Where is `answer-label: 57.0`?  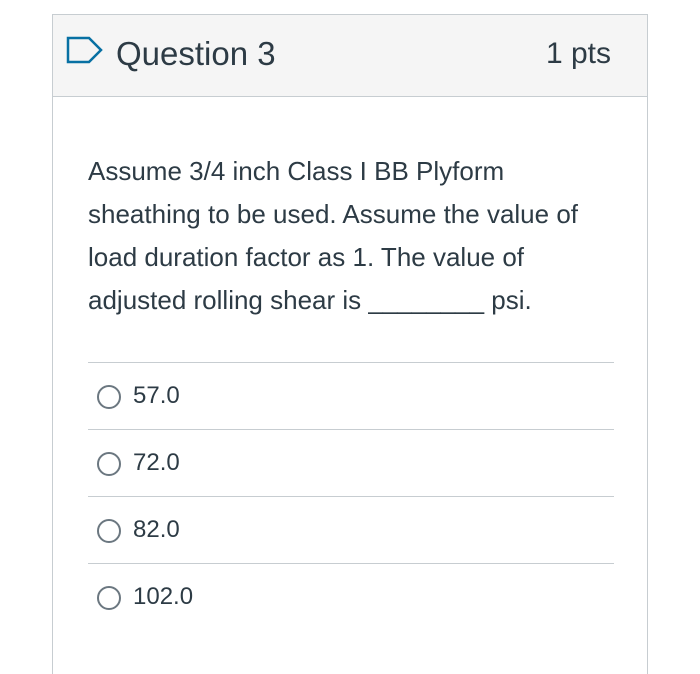 answer-label: 57.0 is located at coordinates (156, 395).